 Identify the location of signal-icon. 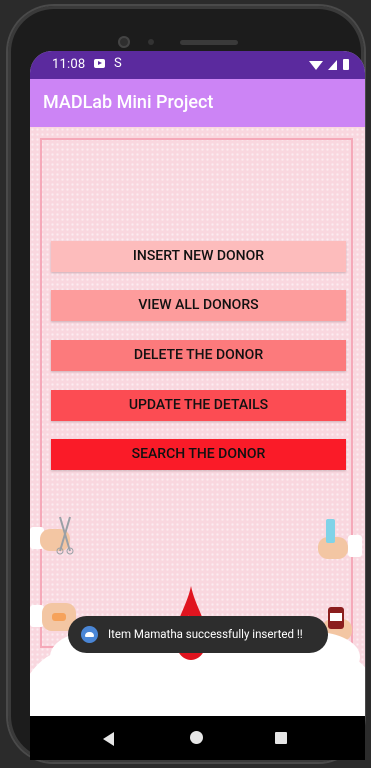
(332, 65).